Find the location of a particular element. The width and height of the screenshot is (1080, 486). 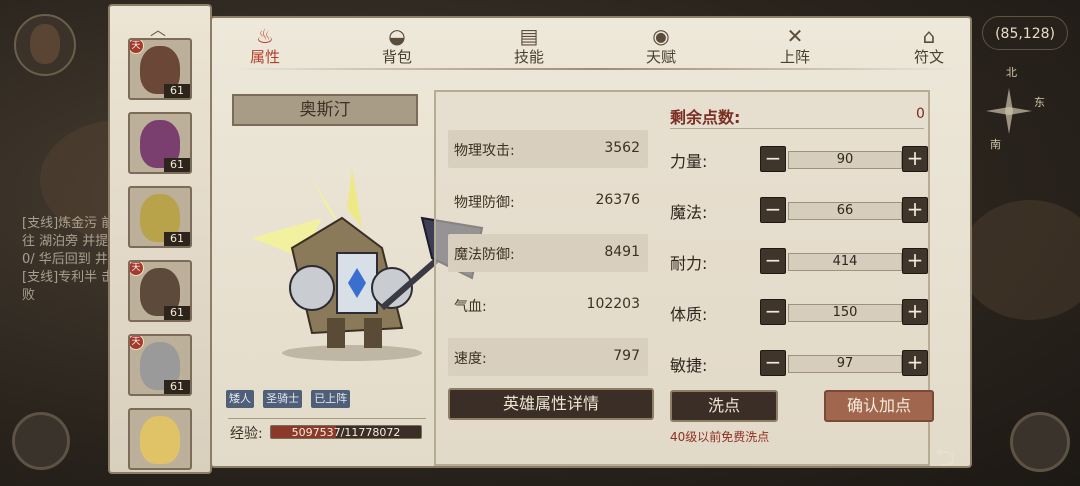

attribute-row: 敏捷: −97 + is located at coordinates (799, 363).